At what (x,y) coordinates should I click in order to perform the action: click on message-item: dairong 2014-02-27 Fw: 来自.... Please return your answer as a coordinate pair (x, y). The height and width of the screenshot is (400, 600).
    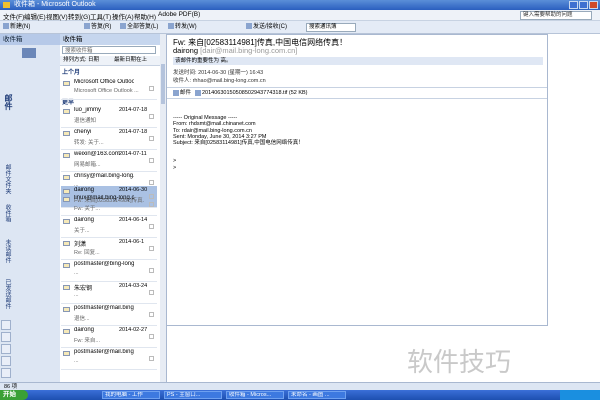
    Looking at the image, I should click on (109, 337).